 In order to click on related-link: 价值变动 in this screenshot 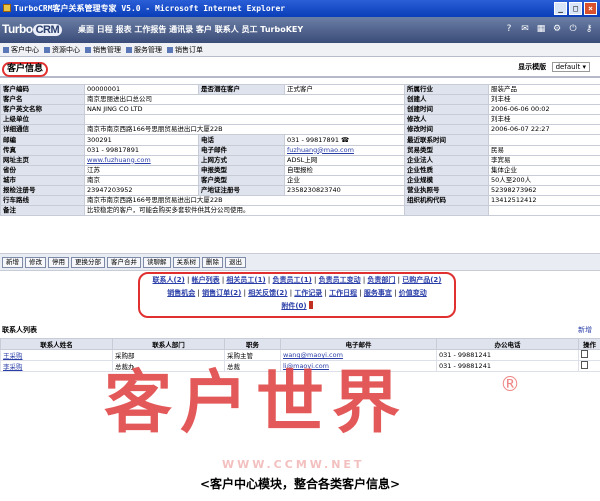, I will do `click(413, 293)`.